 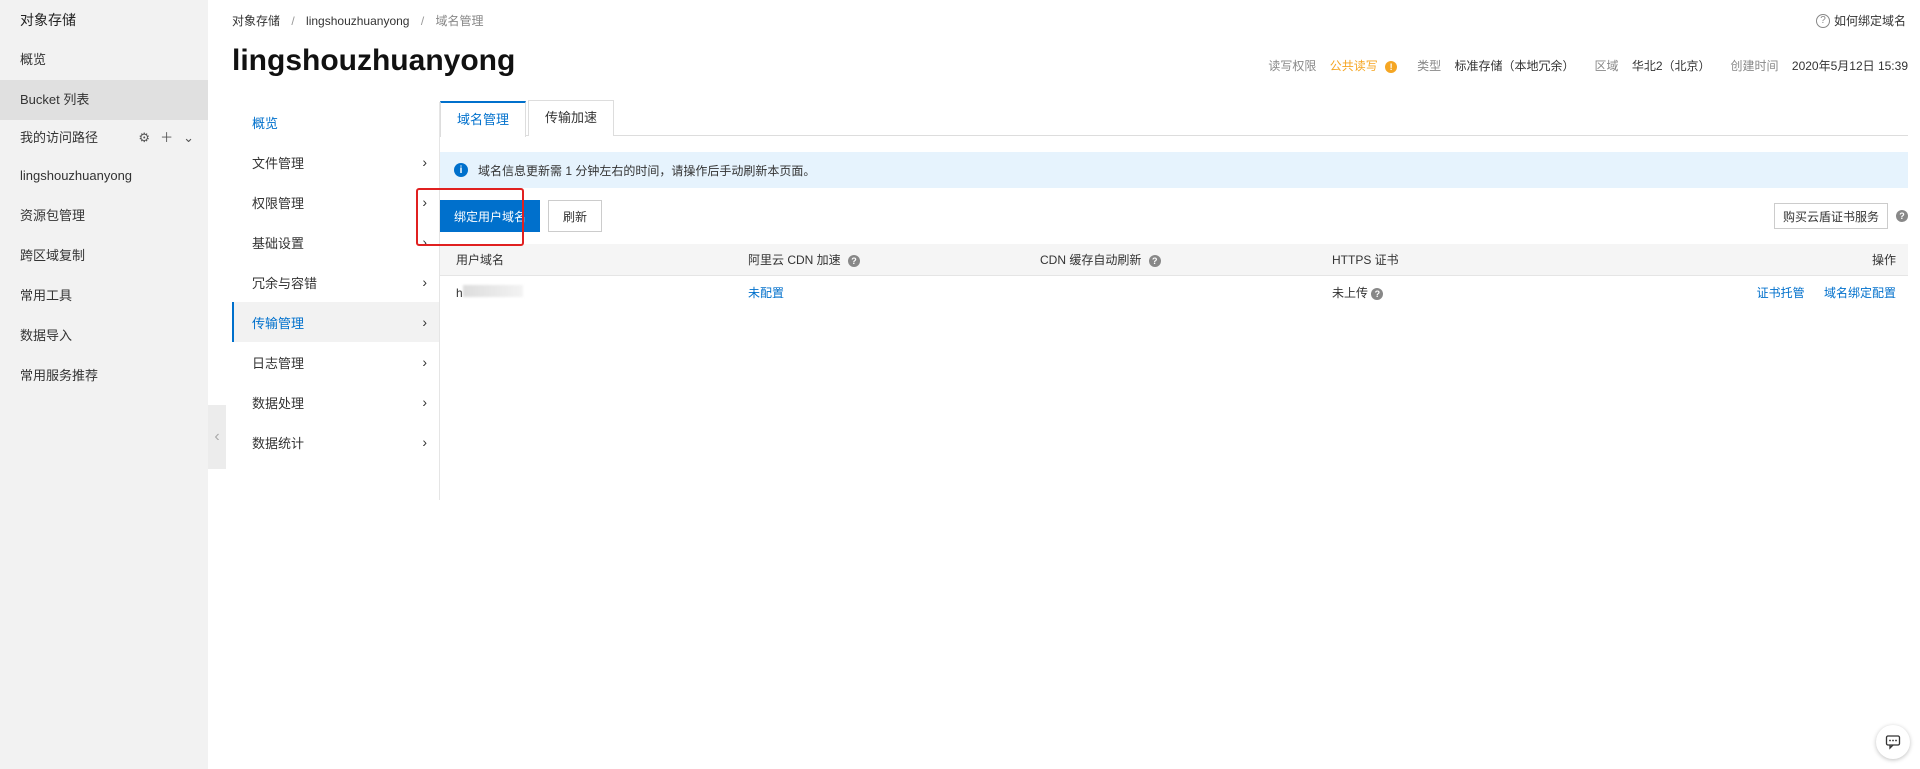 I want to click on sidebar-item-cross-region: 跨区域复制, so click(x=104, y=256).